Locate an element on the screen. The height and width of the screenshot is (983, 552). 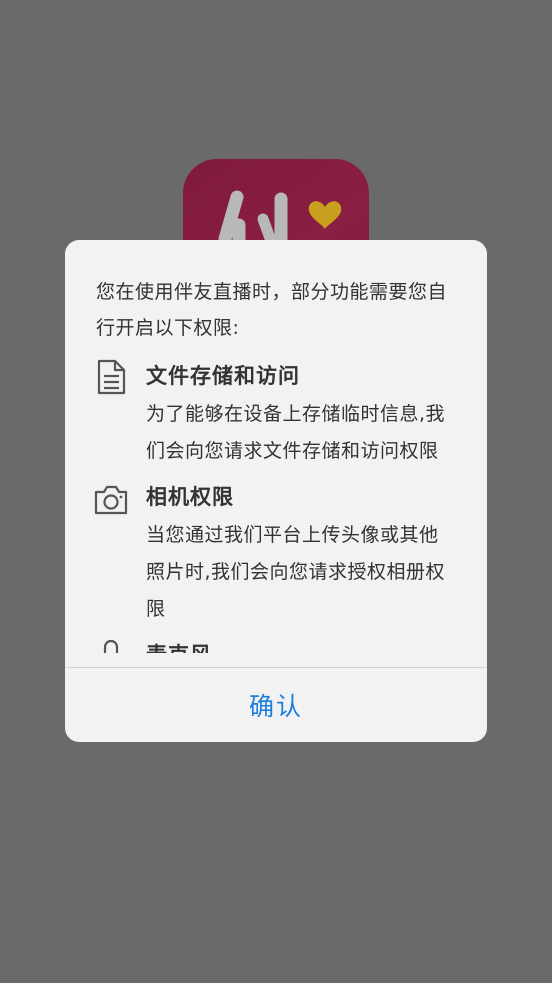
dialog-intro-text: 您在使用伴友直播时，部分功能需要您自行开启以下权限: is located at coordinates (272, 310).